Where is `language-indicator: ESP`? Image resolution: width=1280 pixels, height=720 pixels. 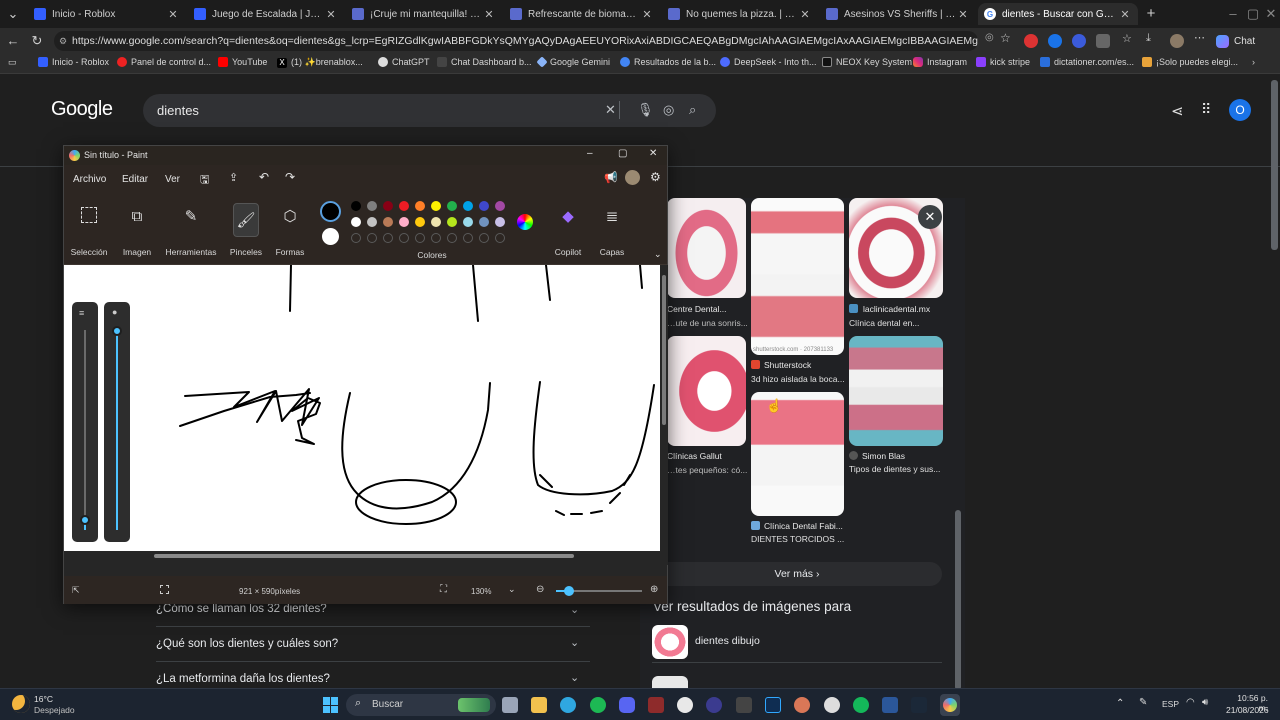 language-indicator: ESP is located at coordinates (1170, 704).